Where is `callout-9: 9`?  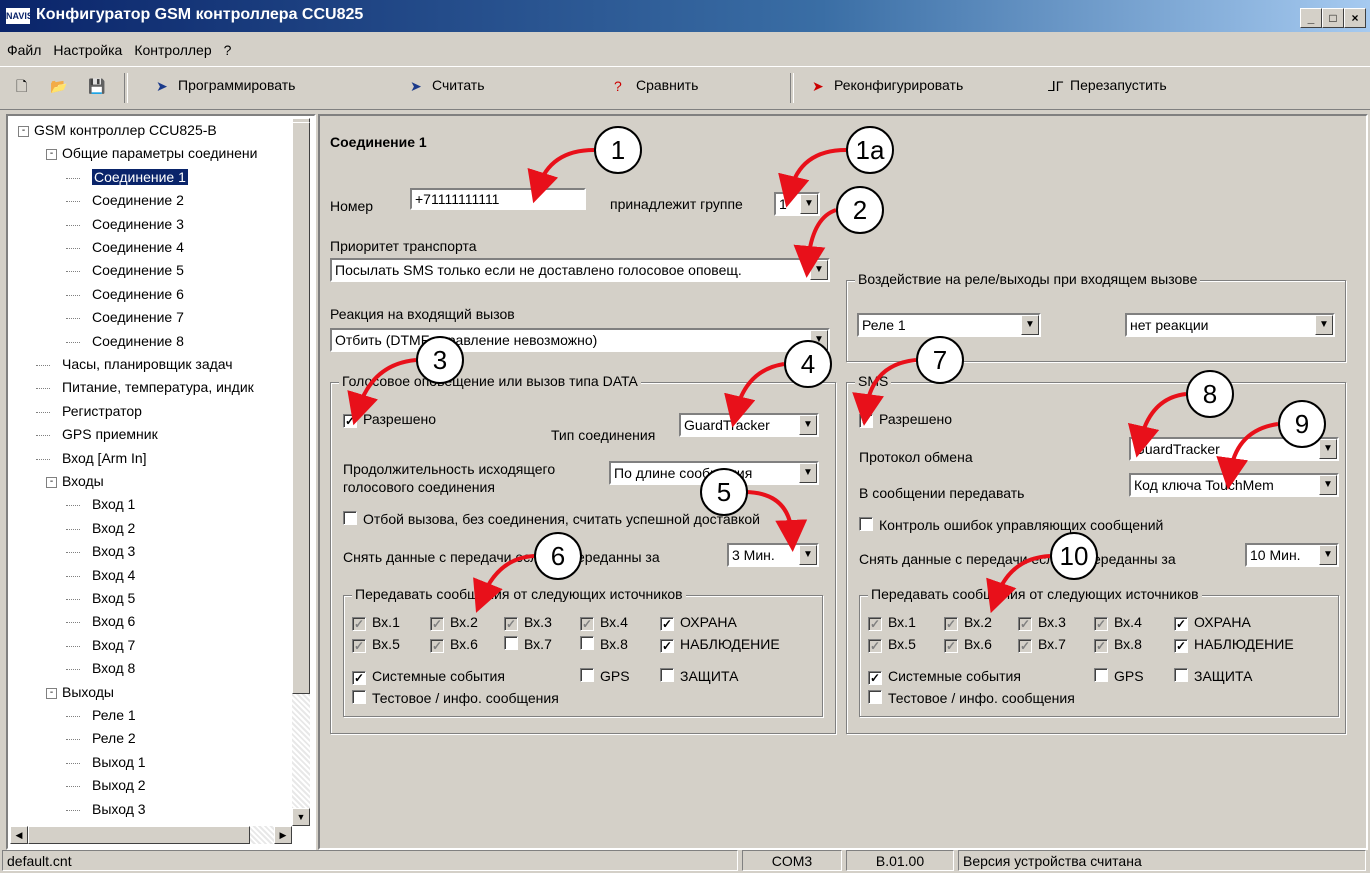
callout-9: 9 is located at coordinates (1302, 424).